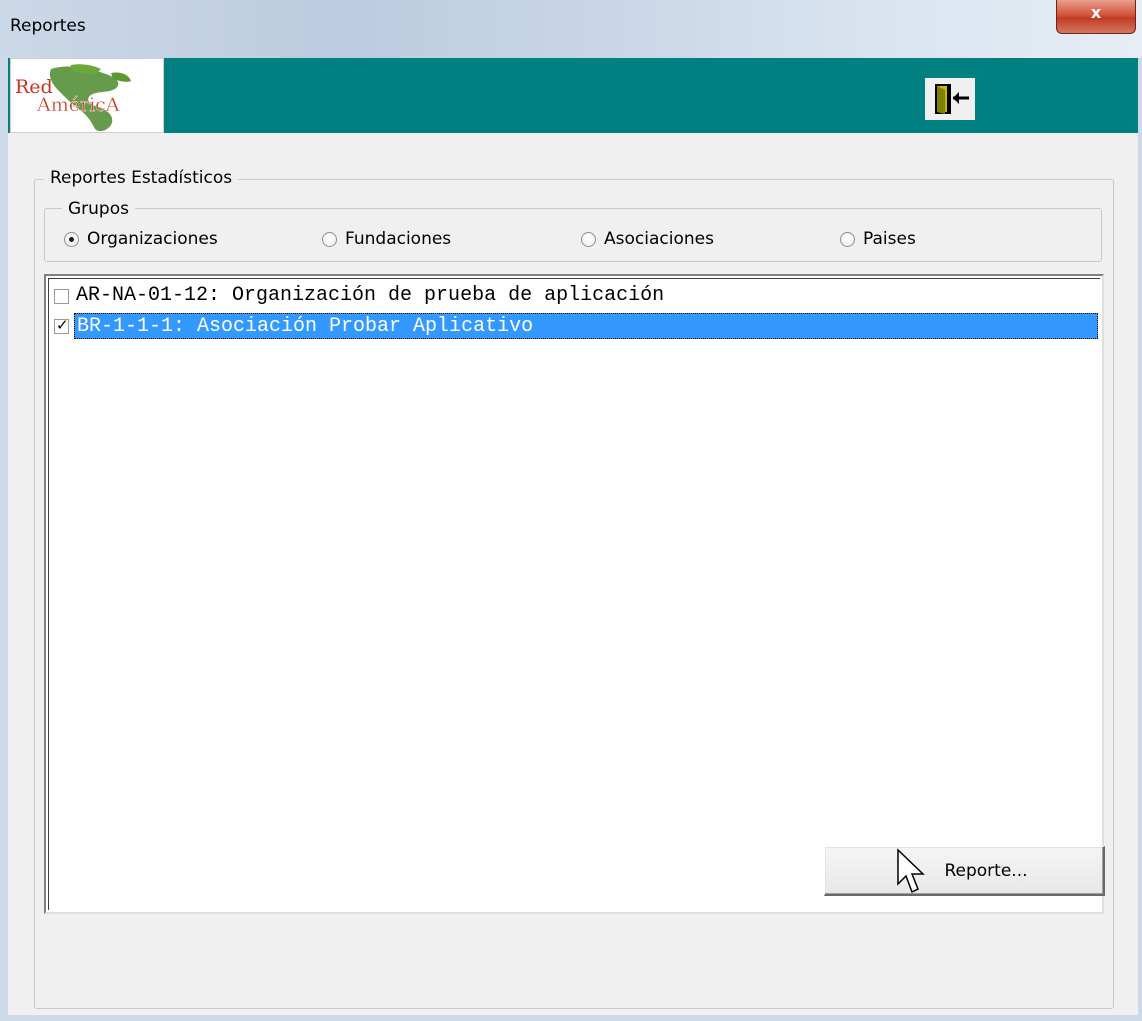 The height and width of the screenshot is (1021, 1142). I want to click on mouse-cursor-icon, so click(911, 871).